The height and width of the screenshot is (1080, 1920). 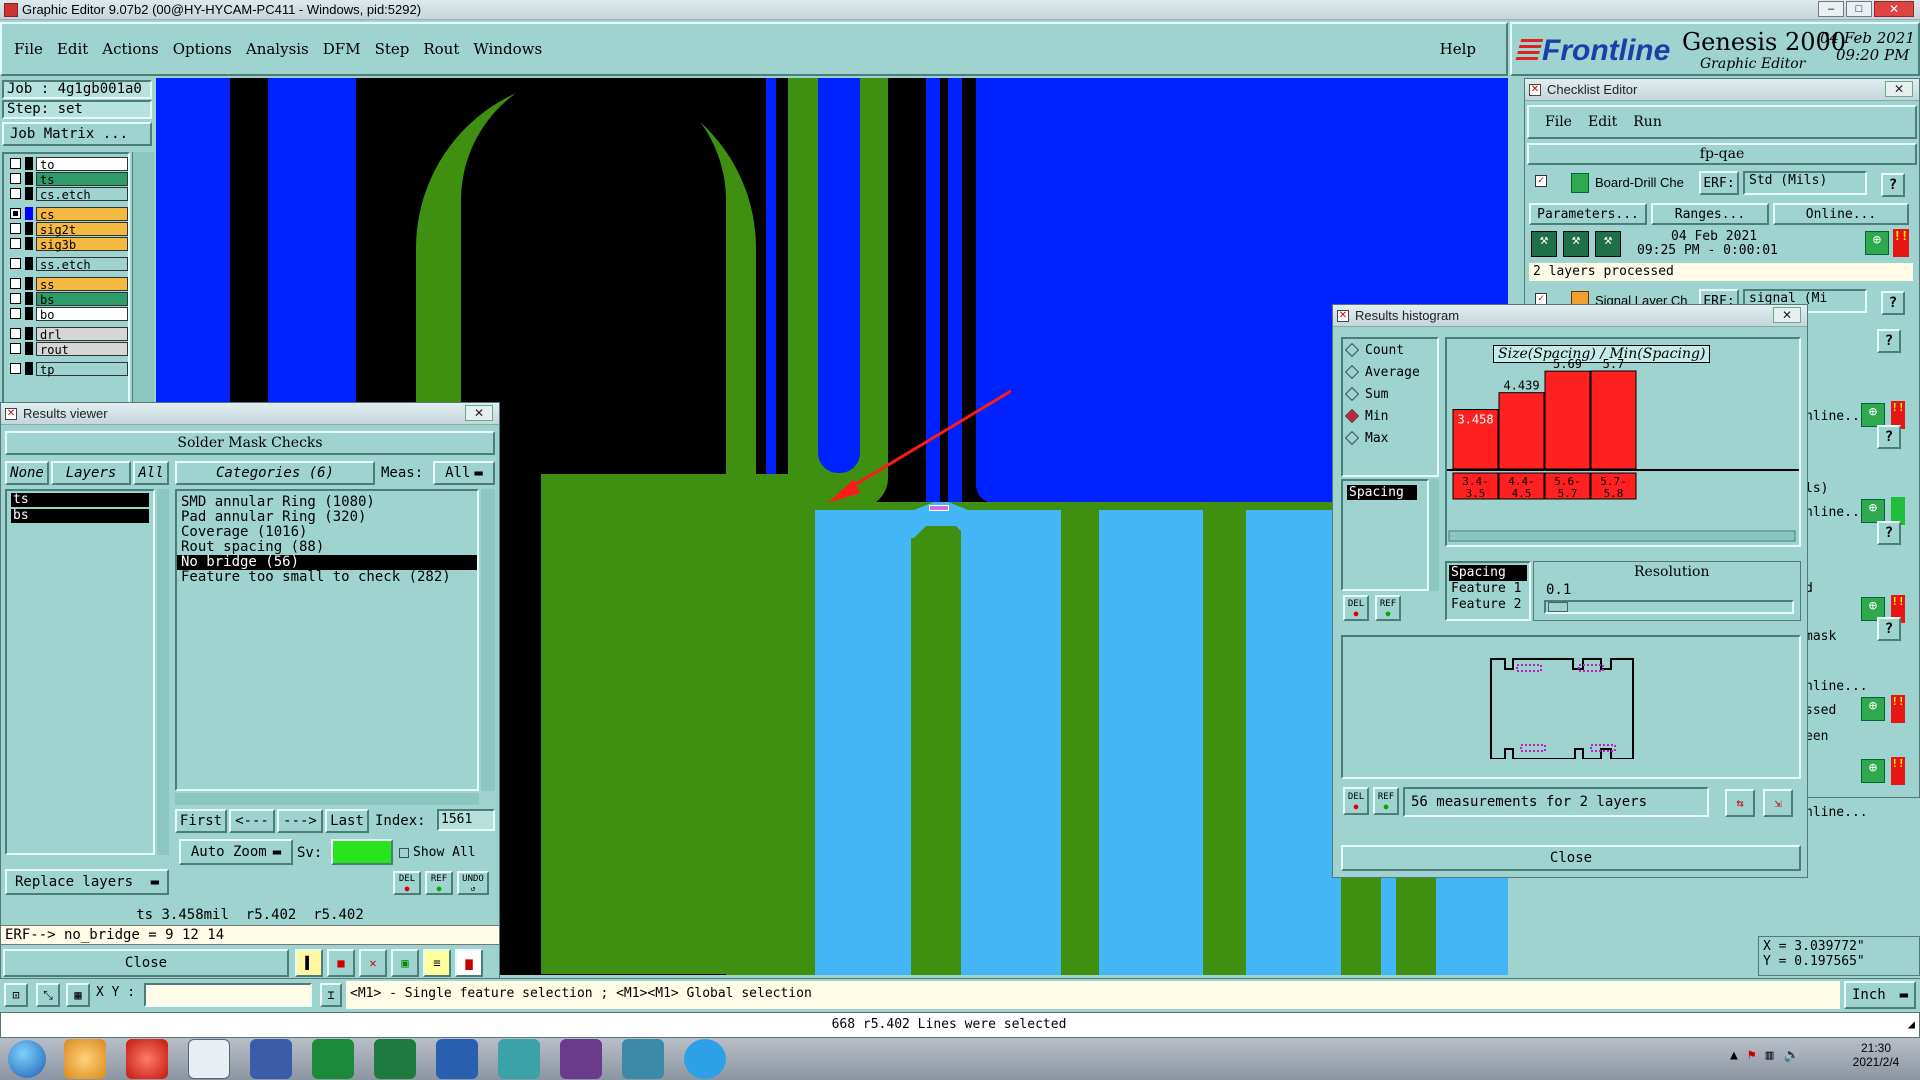 I want to click on category-item: Rout spacing (88), so click(x=327, y=547).